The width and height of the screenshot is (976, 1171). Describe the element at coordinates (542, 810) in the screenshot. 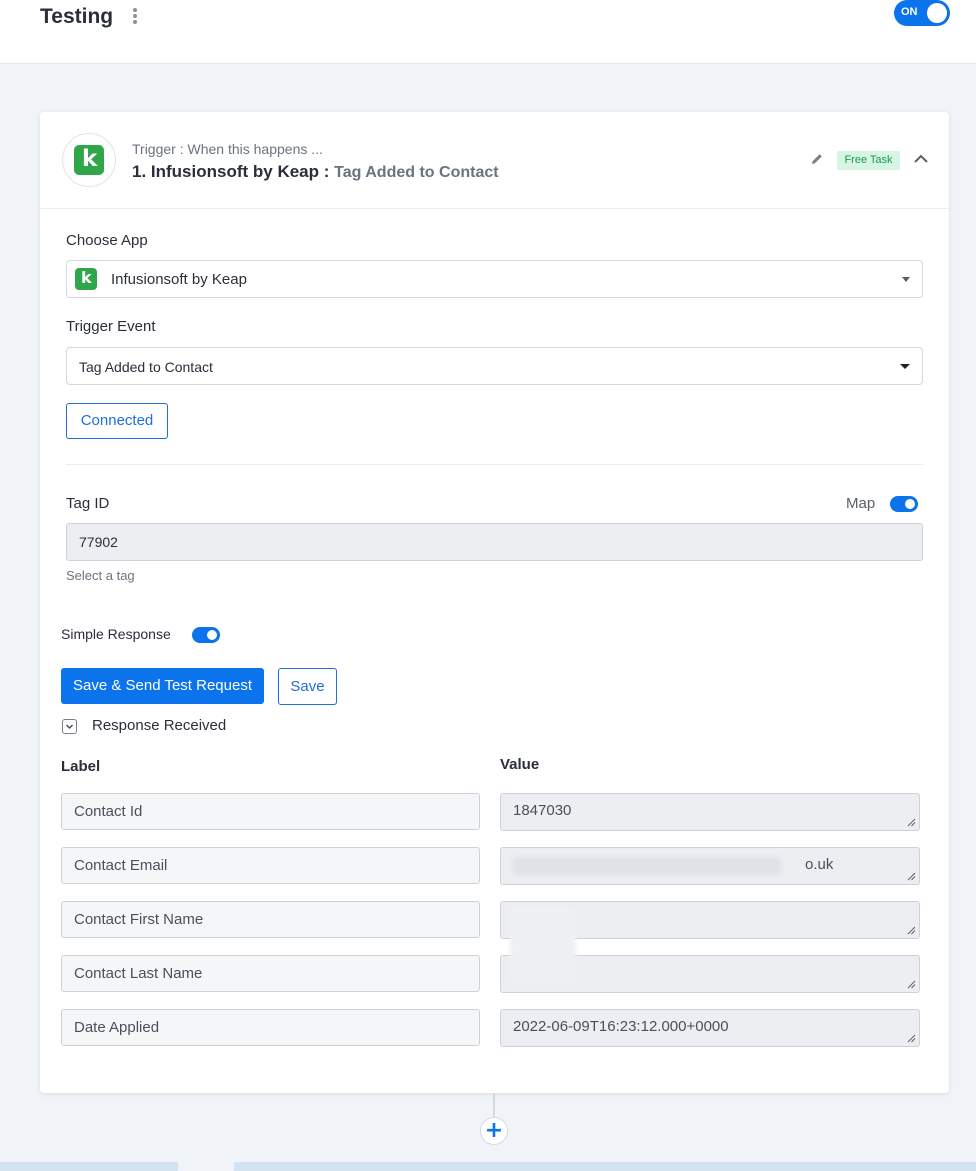

I see `response-value-text: 1847030` at that location.